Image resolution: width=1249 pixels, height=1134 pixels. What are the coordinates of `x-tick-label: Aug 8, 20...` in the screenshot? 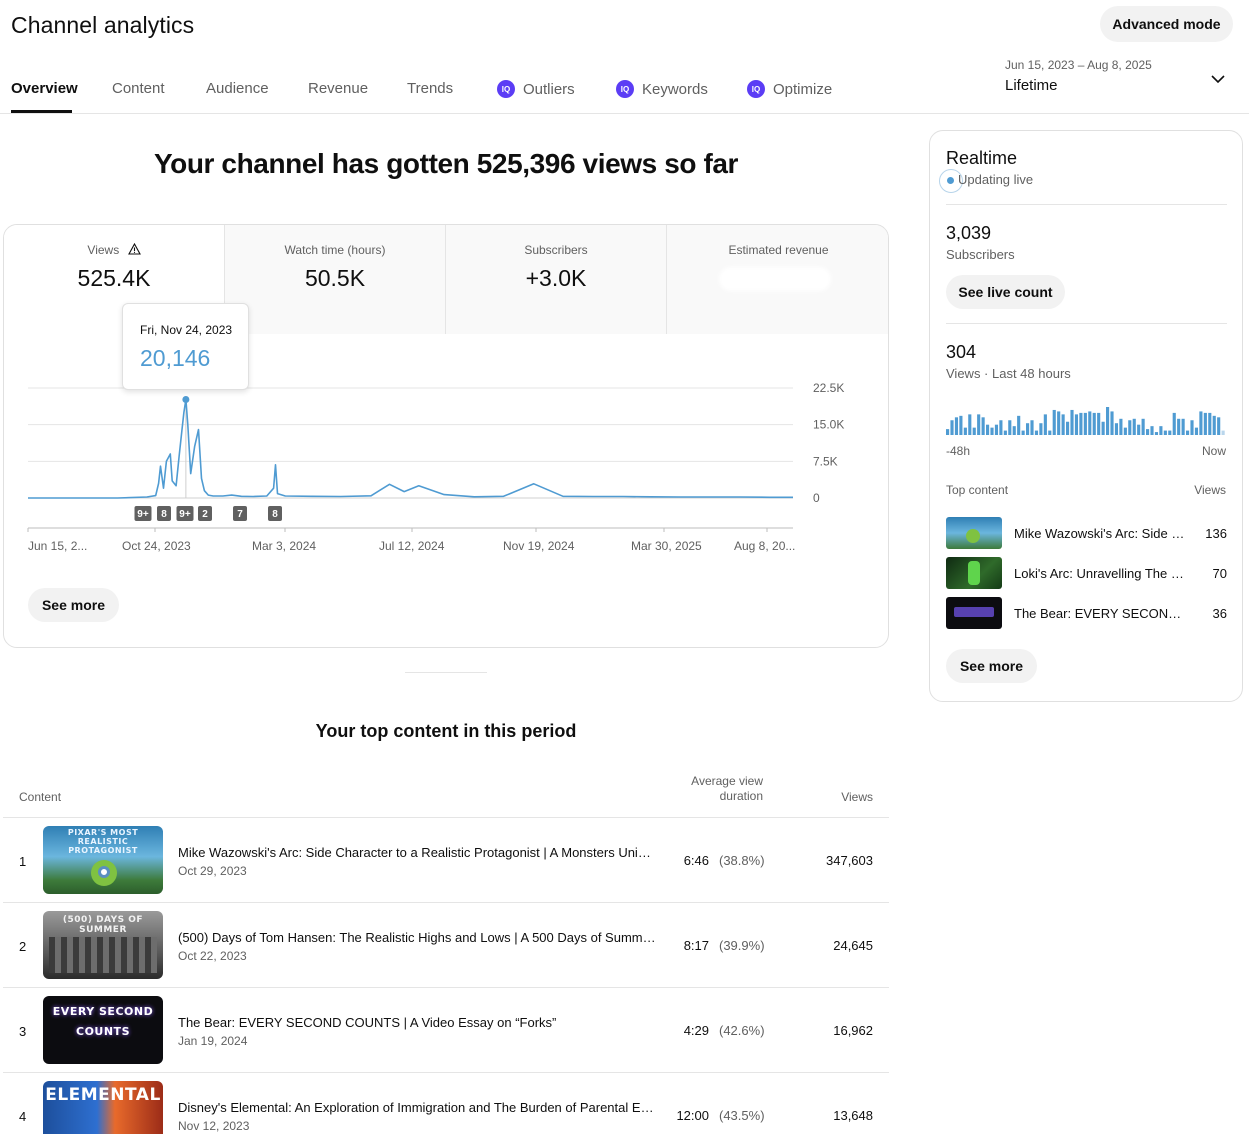 It's located at (764, 546).